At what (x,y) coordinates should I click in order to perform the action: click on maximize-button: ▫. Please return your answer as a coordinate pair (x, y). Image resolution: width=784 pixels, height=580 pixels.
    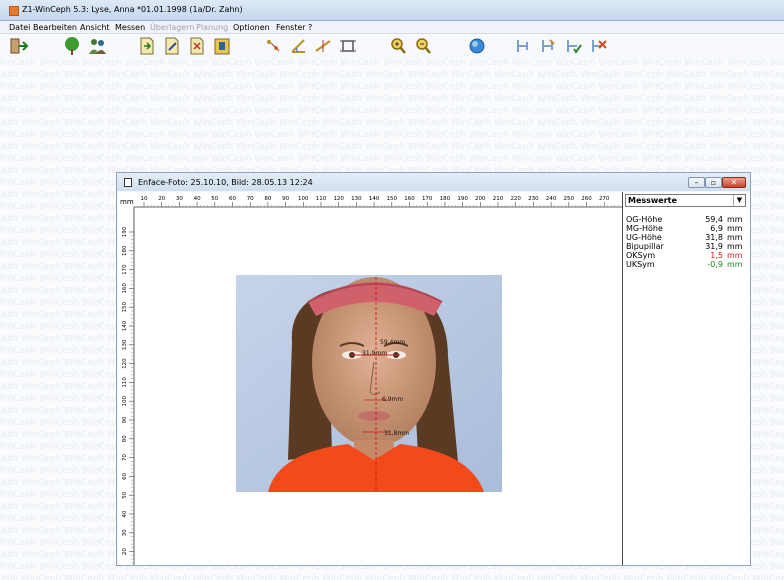
    Looking at the image, I should click on (713, 182).